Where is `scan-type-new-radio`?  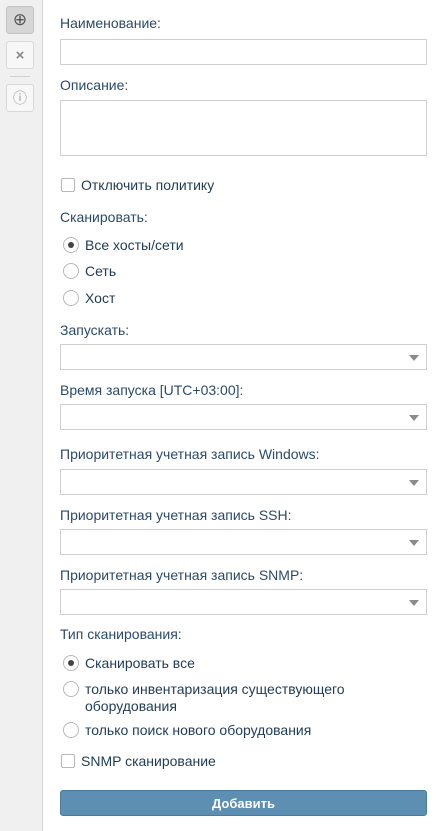
scan-type-new-radio is located at coordinates (71, 730).